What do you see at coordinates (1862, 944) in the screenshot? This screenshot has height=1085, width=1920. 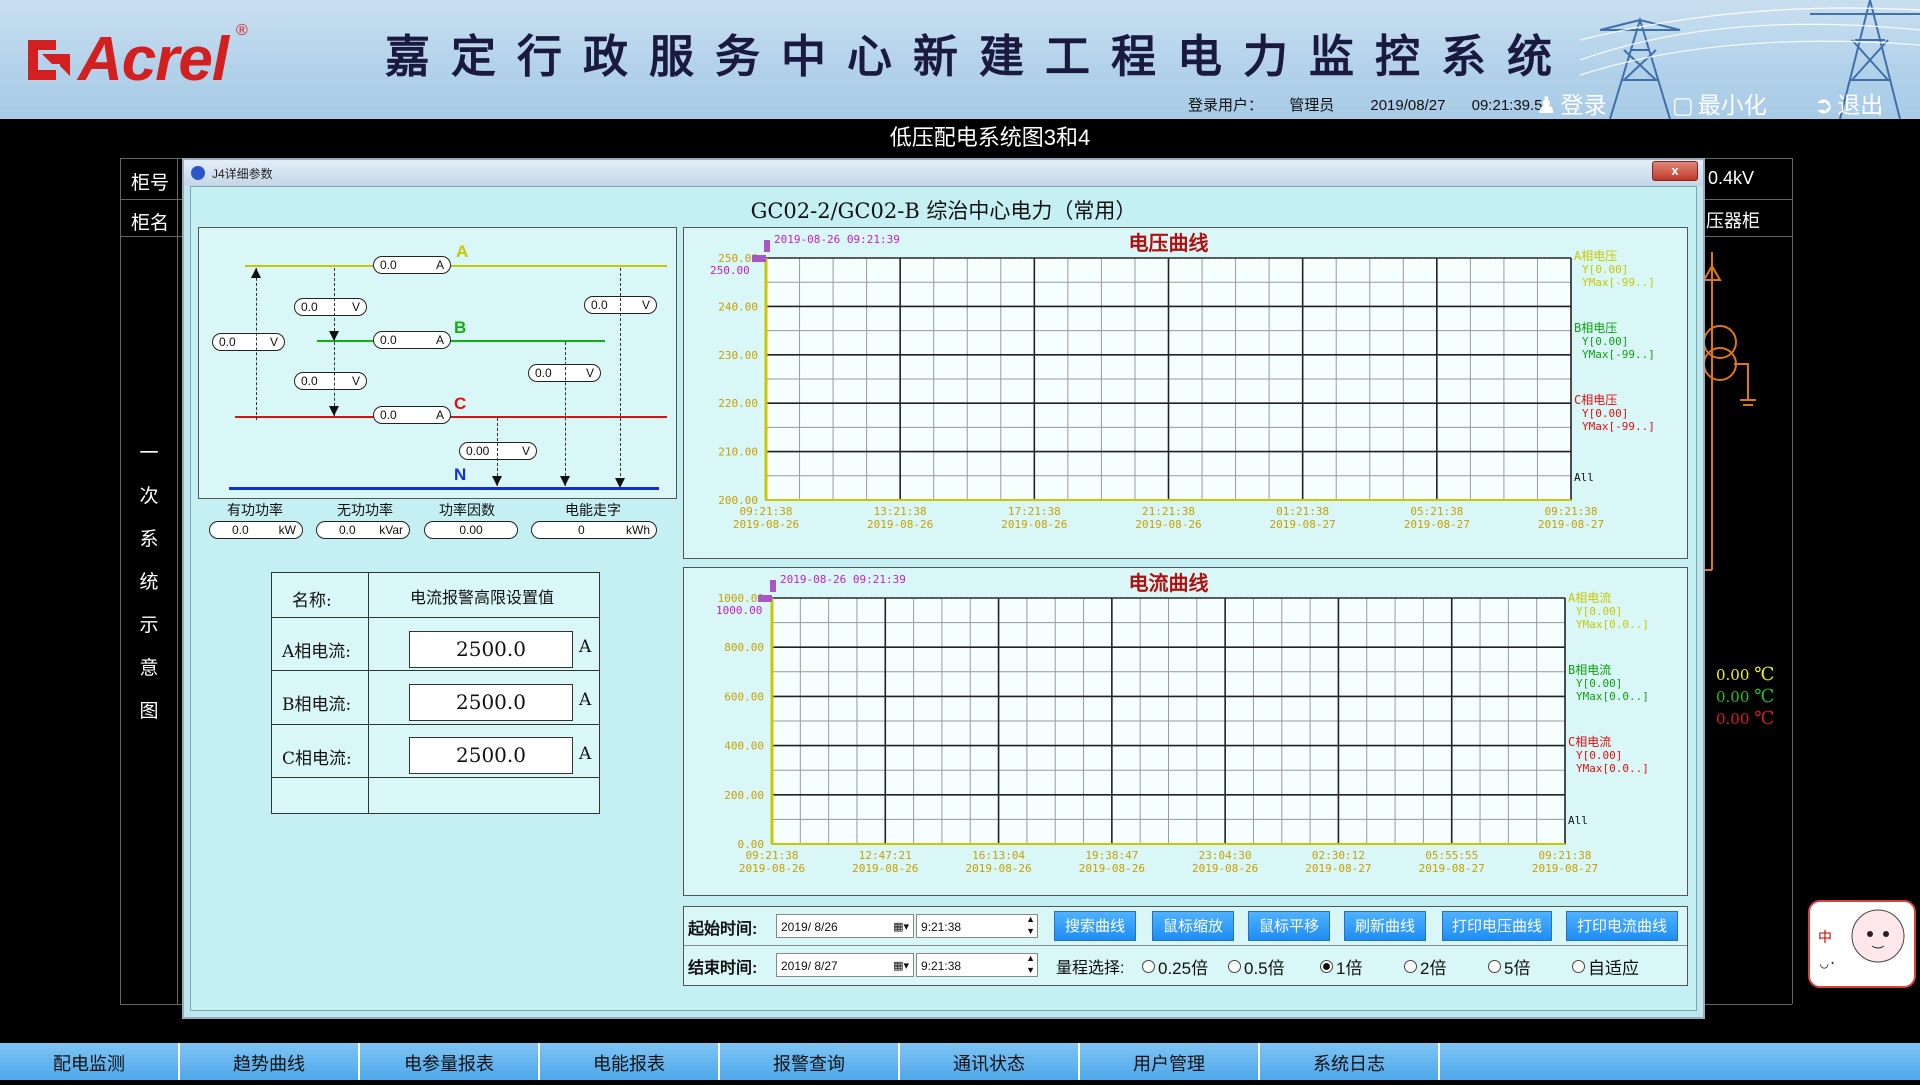 I see `chat-assistant-mascot: 中 ◡·` at bounding box center [1862, 944].